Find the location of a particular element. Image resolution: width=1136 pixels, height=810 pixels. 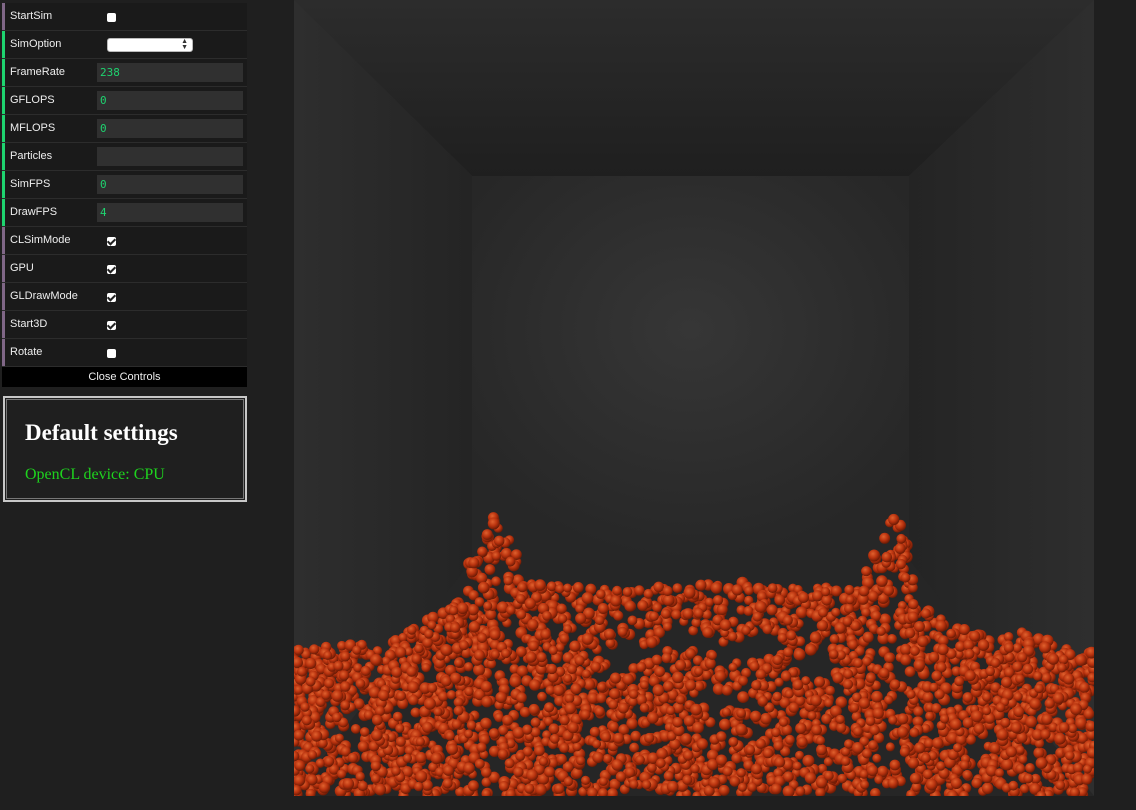

control-startsim: StartSim is located at coordinates (124, 17).